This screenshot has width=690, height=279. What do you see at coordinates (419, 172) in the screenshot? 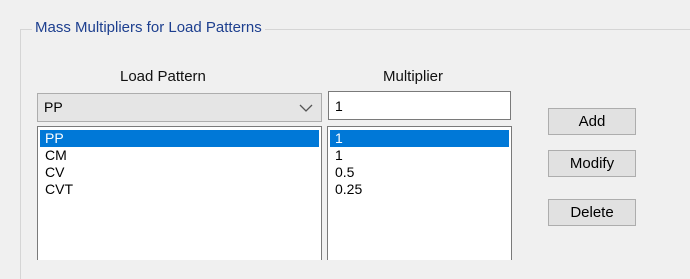
I see `list-item: 0.5` at bounding box center [419, 172].